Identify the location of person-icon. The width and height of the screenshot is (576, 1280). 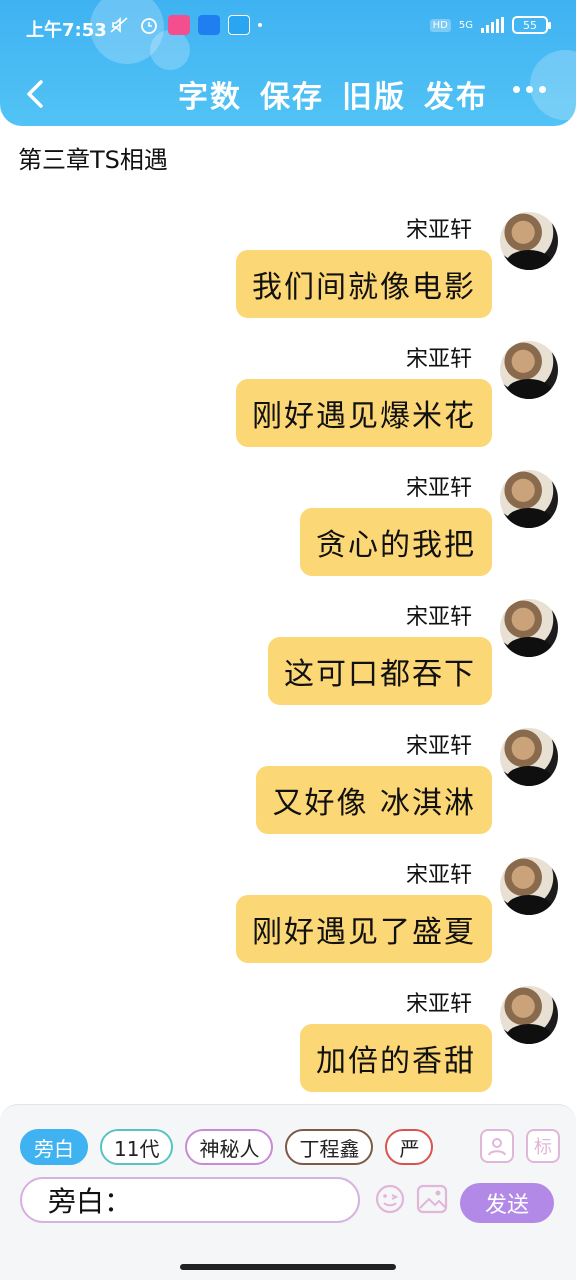
(497, 1147).